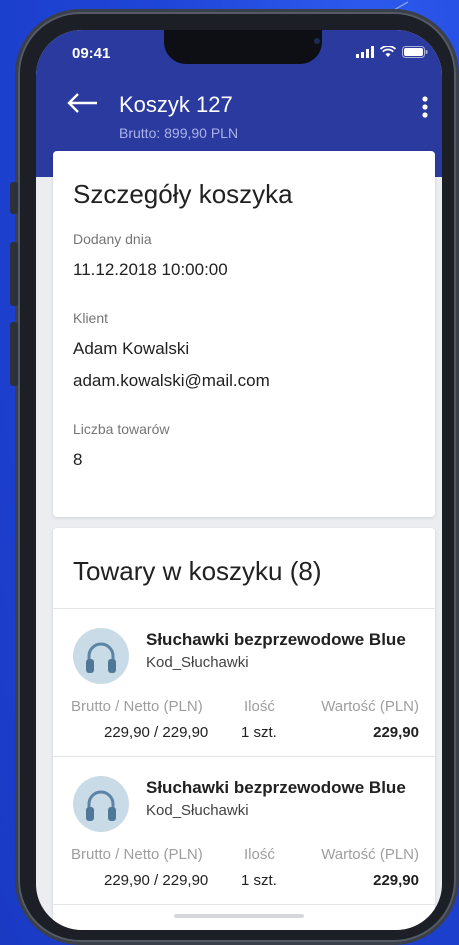 Image resolution: width=459 pixels, height=945 pixels. I want to click on side-button-volume-down, so click(14, 354).